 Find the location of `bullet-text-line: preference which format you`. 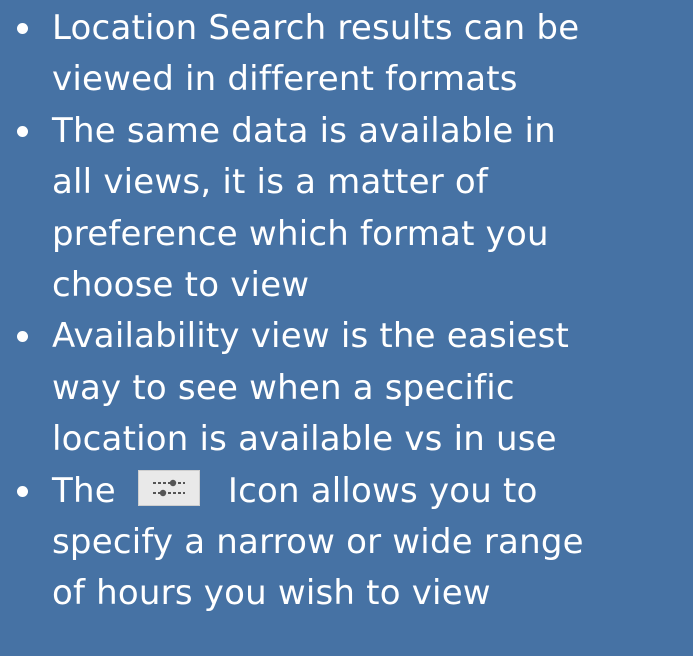

bullet-text-line: preference which format you is located at coordinates (300, 233).